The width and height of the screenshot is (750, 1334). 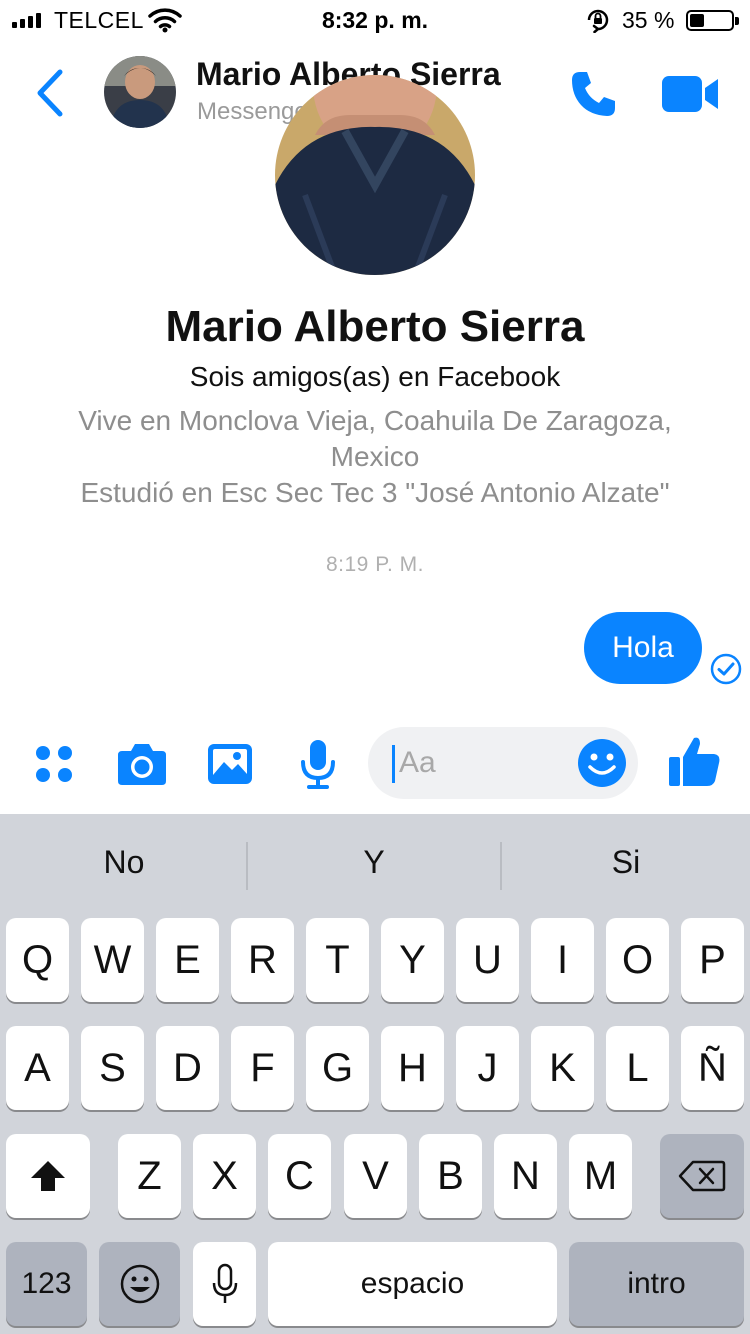 What do you see at coordinates (691, 94) in the screenshot?
I see `video-call-icon` at bounding box center [691, 94].